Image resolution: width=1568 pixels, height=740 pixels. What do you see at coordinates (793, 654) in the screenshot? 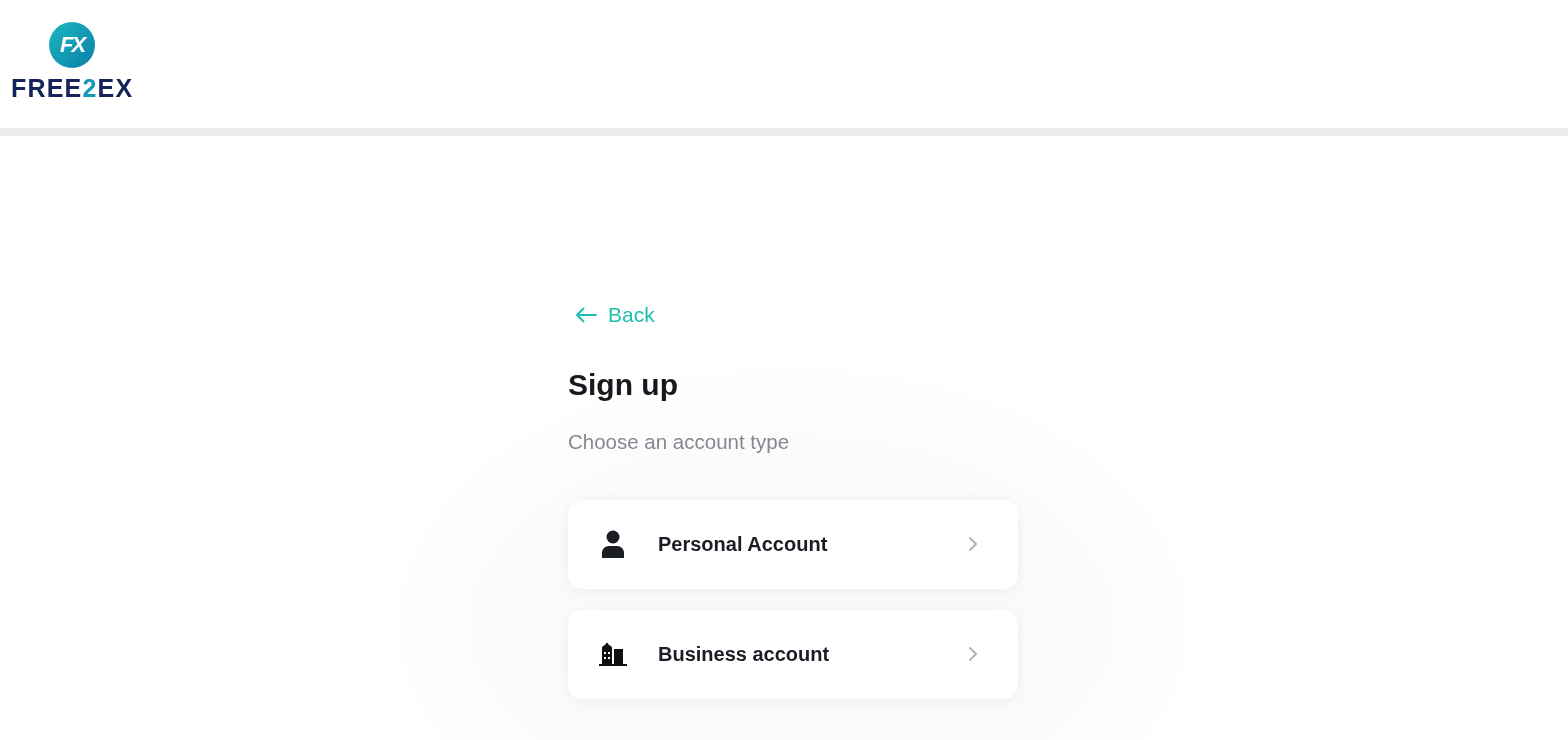
I see `account-type-option: Business account` at bounding box center [793, 654].